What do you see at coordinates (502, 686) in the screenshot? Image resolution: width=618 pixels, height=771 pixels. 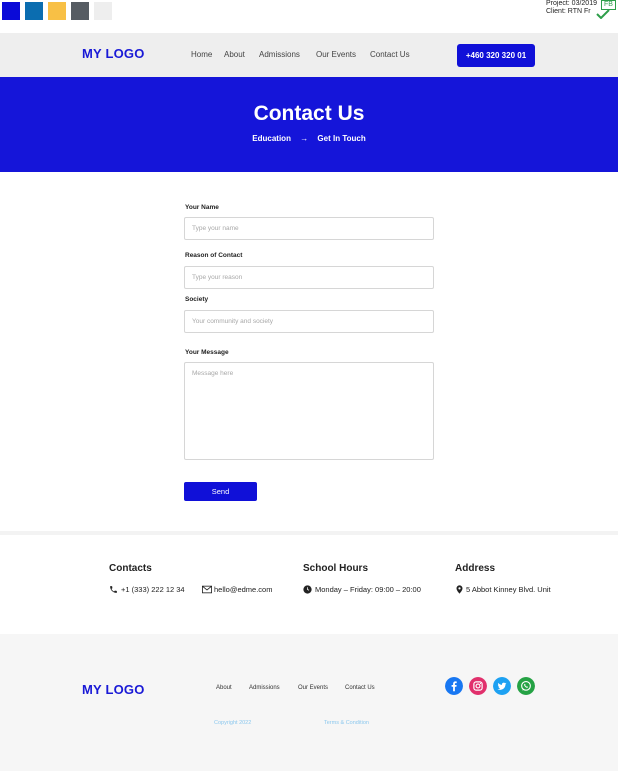 I see `twitter-icon` at bounding box center [502, 686].